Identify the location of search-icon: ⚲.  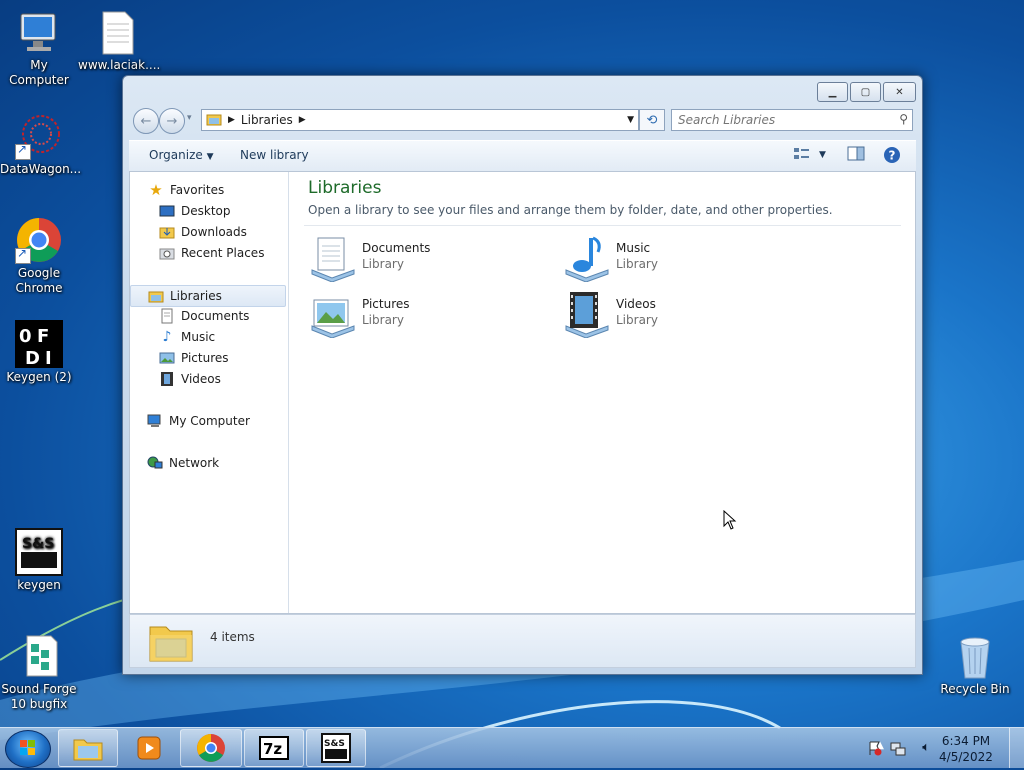
(903, 119).